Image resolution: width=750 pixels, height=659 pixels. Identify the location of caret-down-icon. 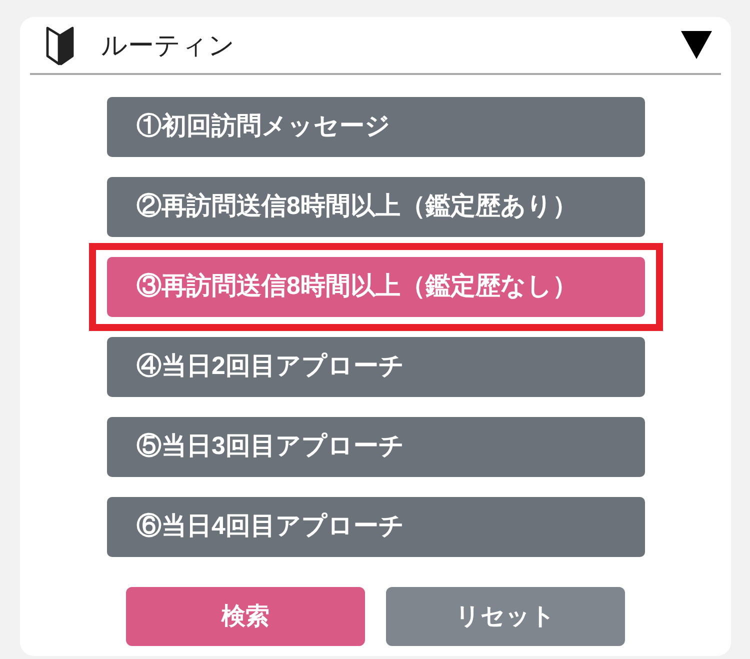
(696, 45).